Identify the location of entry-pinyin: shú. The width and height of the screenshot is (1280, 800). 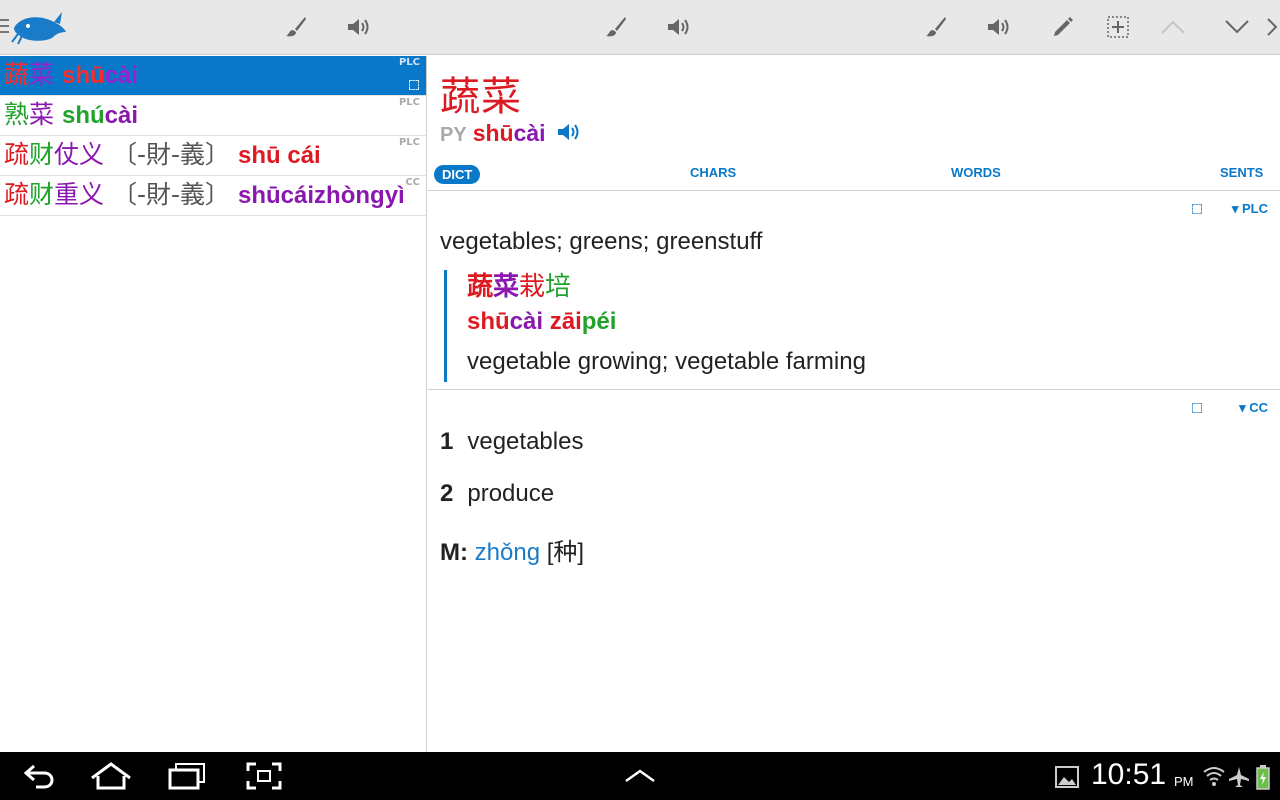
(83, 115).